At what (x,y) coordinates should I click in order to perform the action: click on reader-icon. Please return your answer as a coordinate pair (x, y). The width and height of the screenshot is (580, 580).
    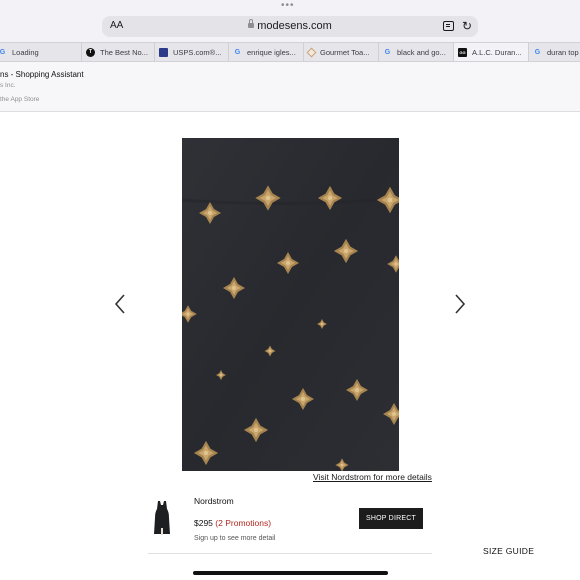
    Looking at the image, I should click on (448, 26).